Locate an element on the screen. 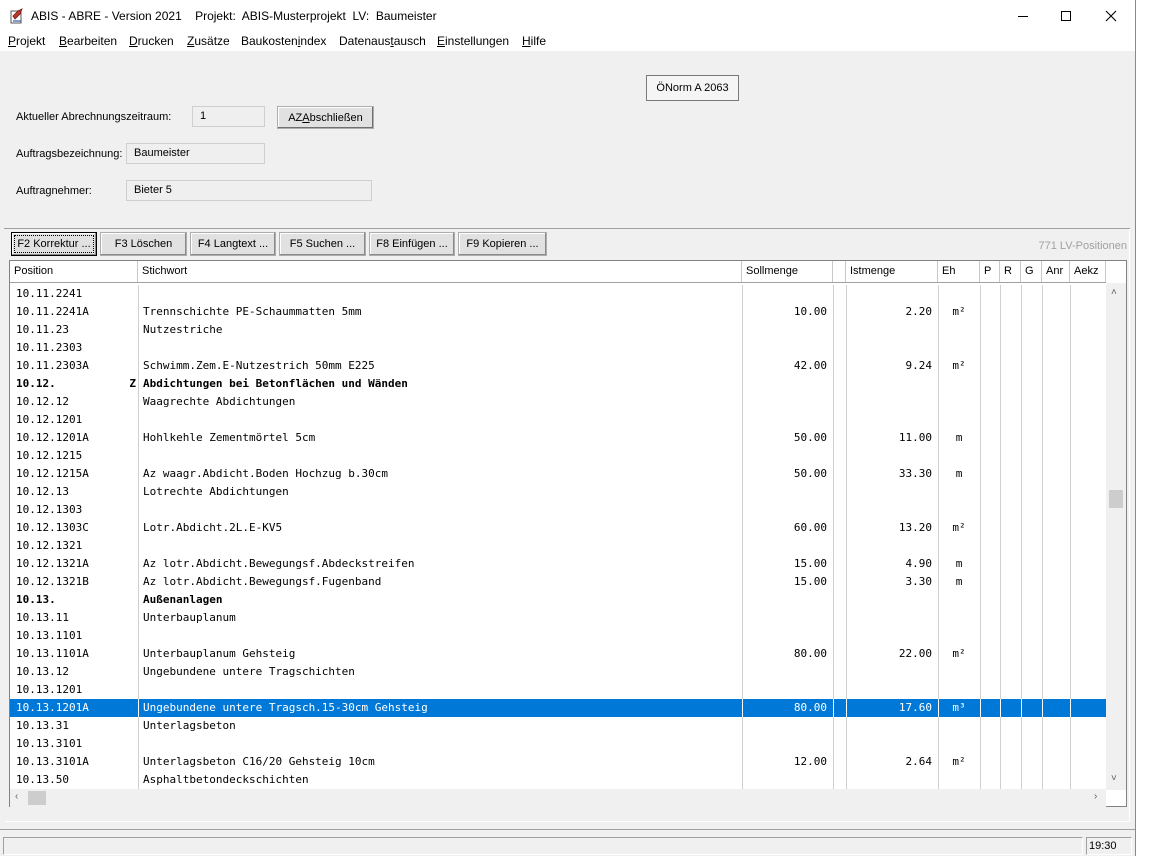 The height and width of the screenshot is (856, 1152). menu-einstellungen: Einstellungen is located at coordinates (473, 41).